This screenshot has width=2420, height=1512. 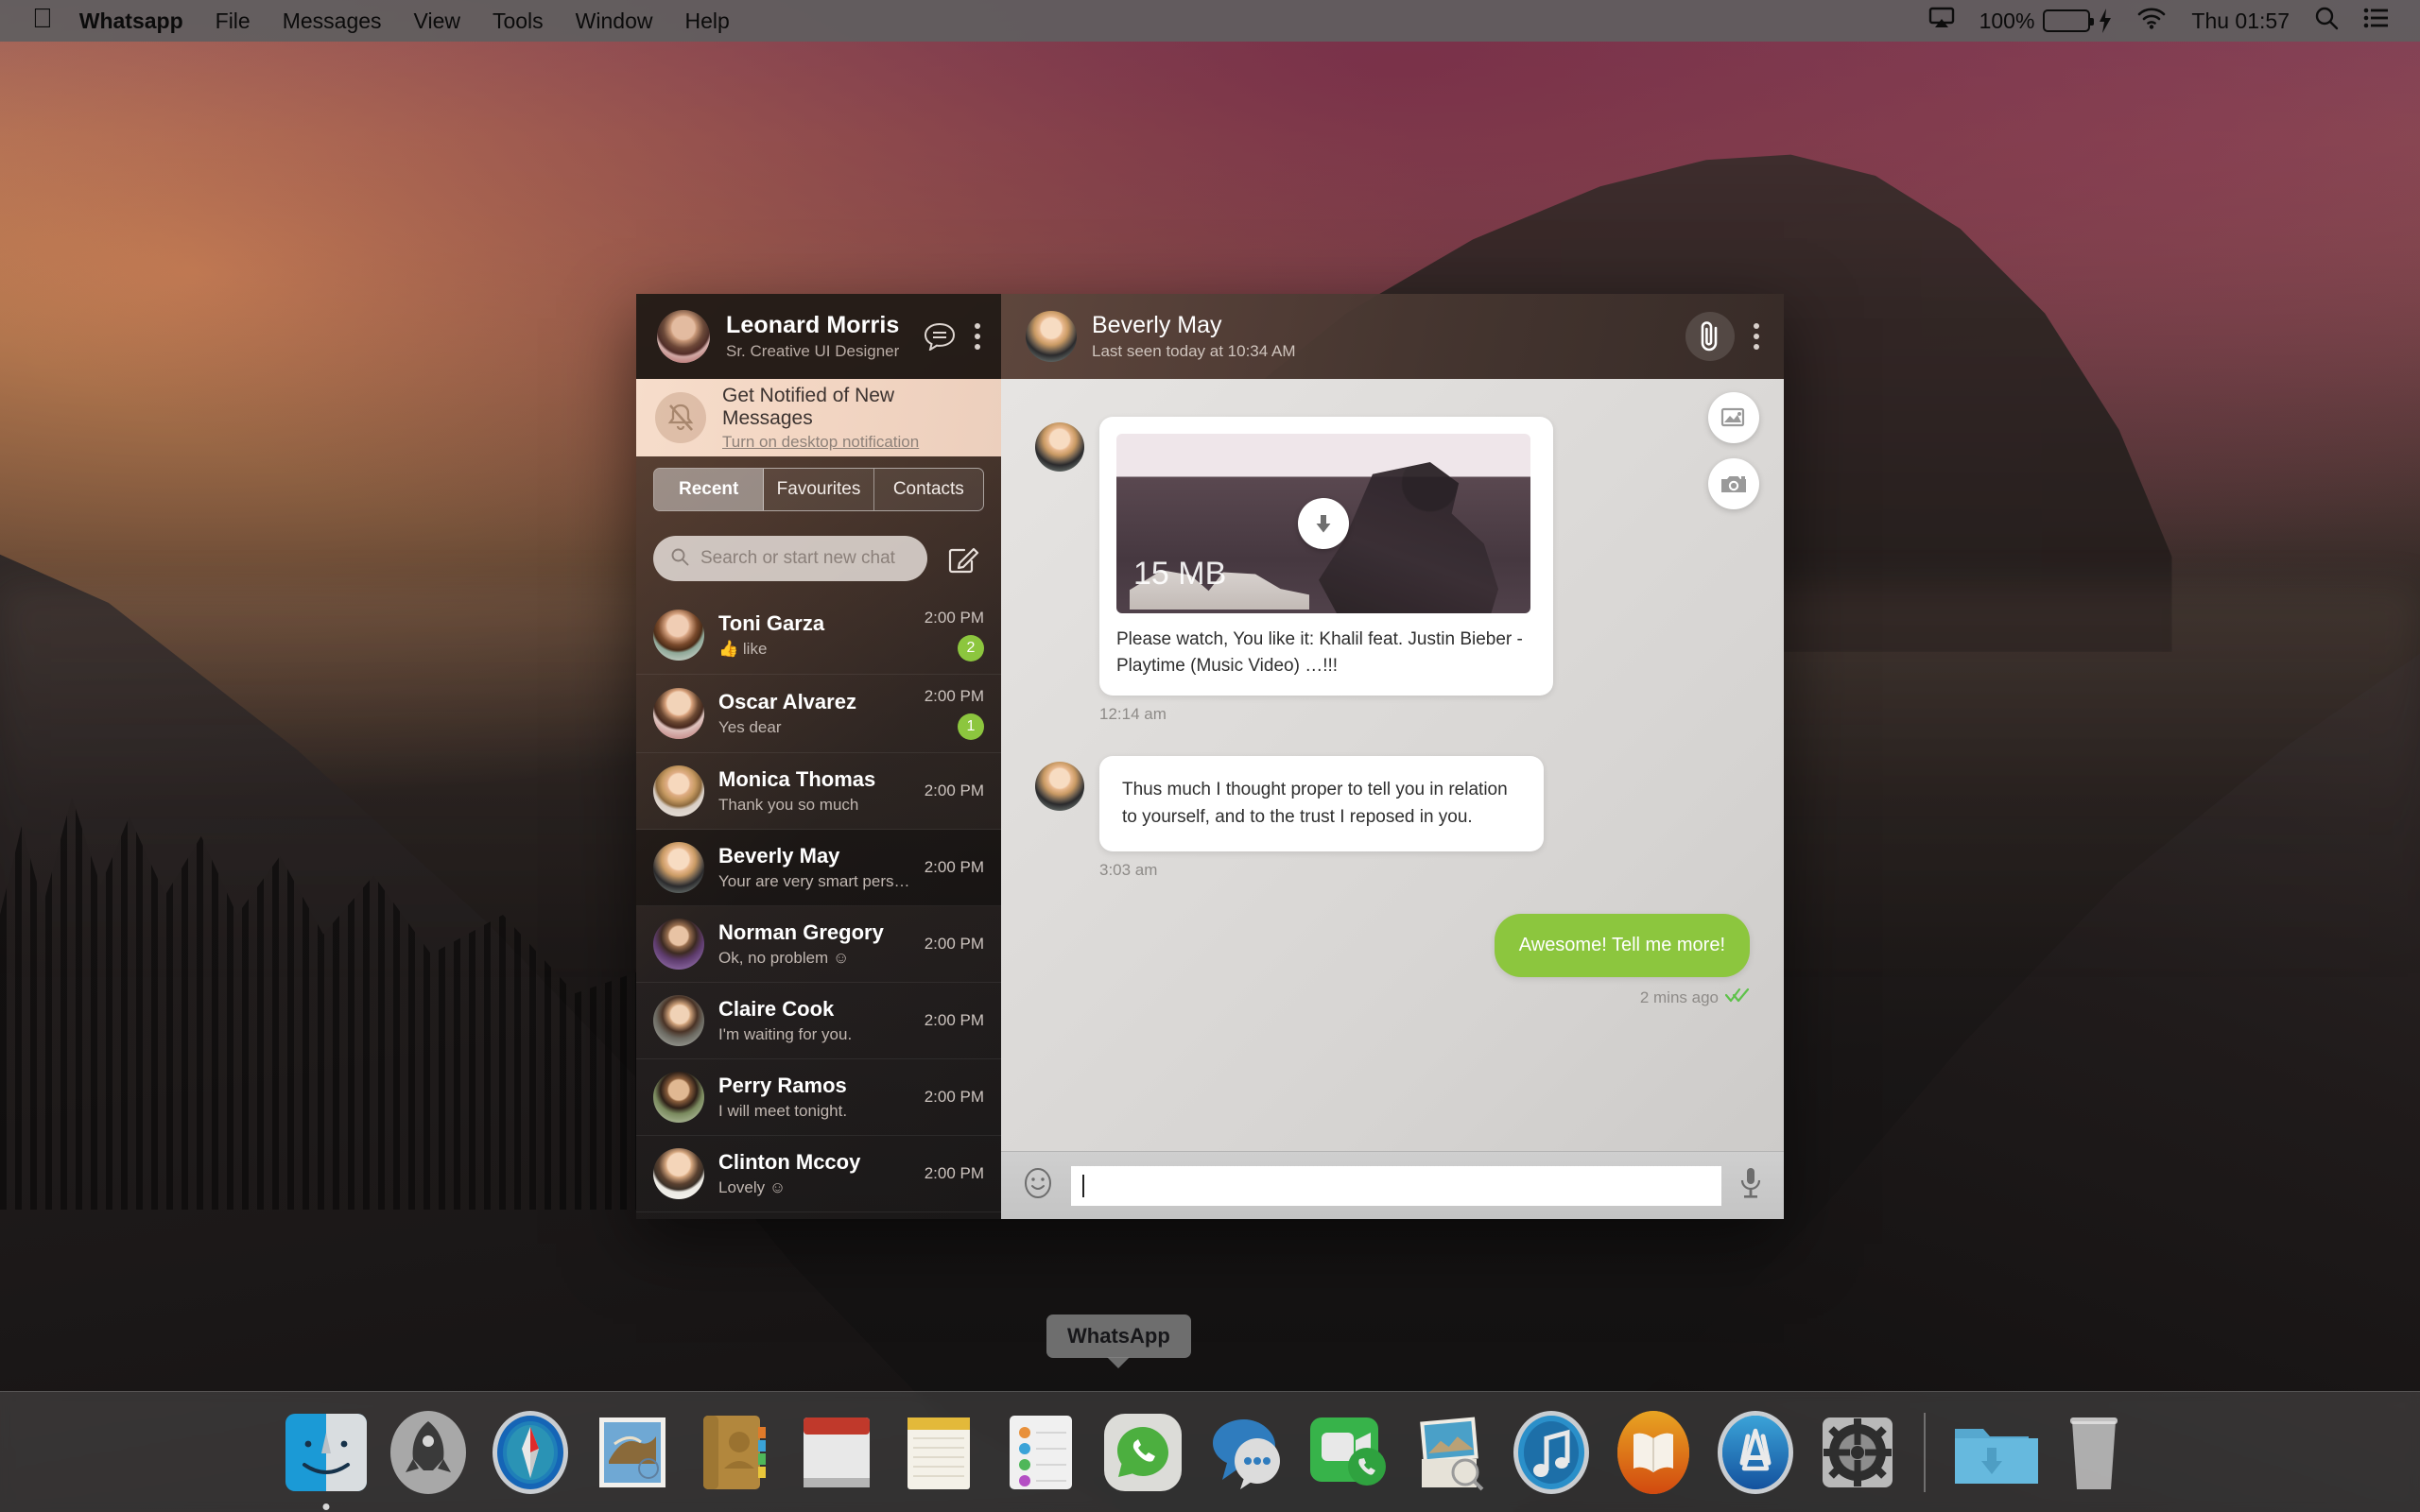 What do you see at coordinates (1857, 1452) in the screenshot?
I see `dock-item-system-preferences` at bounding box center [1857, 1452].